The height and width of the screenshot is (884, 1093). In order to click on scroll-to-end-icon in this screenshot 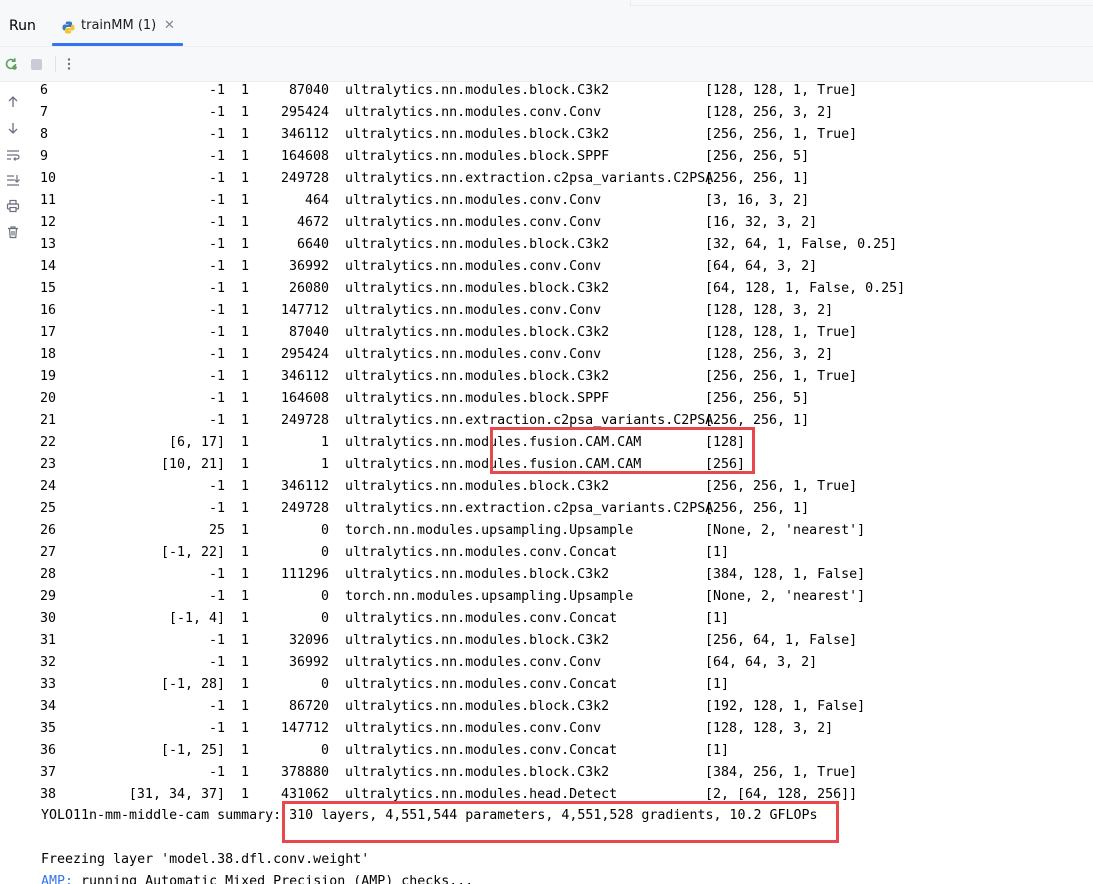, I will do `click(13, 180)`.